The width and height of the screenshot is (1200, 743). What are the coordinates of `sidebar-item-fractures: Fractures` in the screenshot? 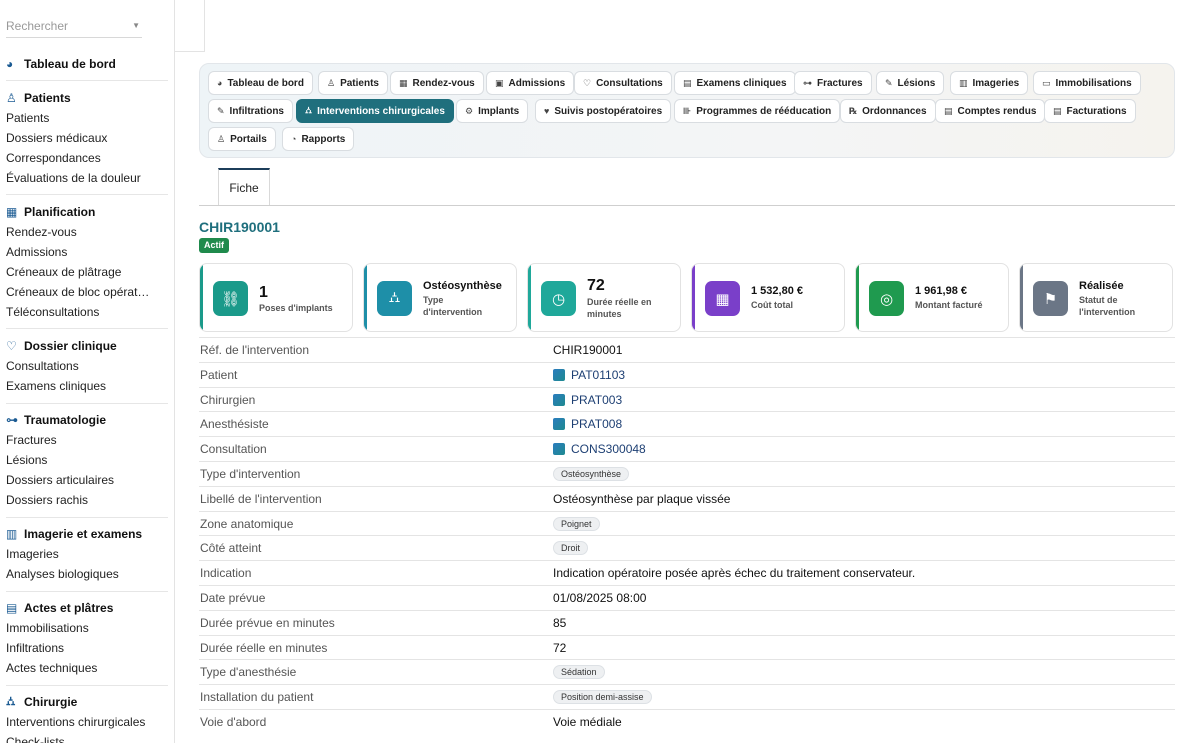 It's located at (87, 440).